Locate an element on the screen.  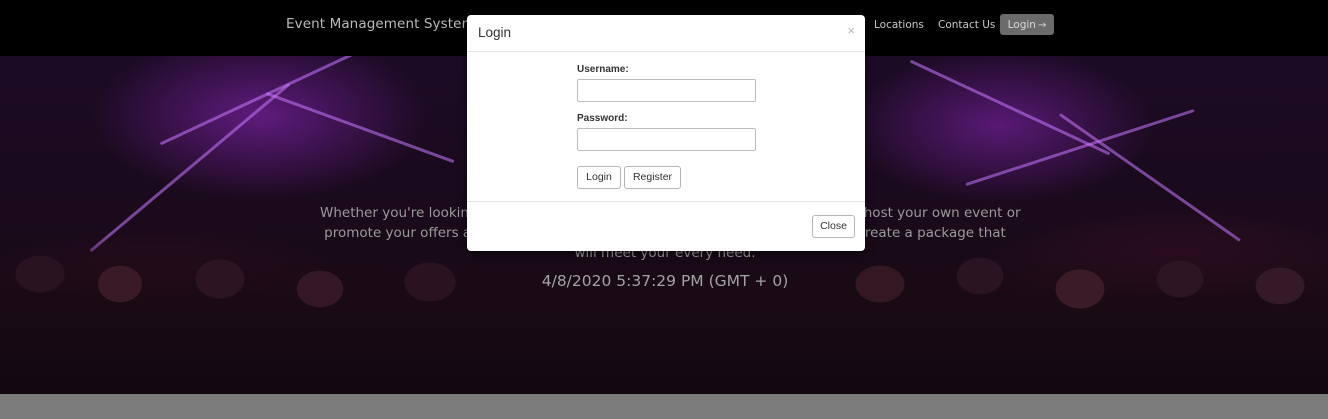
close-icon: × is located at coordinates (851, 30).